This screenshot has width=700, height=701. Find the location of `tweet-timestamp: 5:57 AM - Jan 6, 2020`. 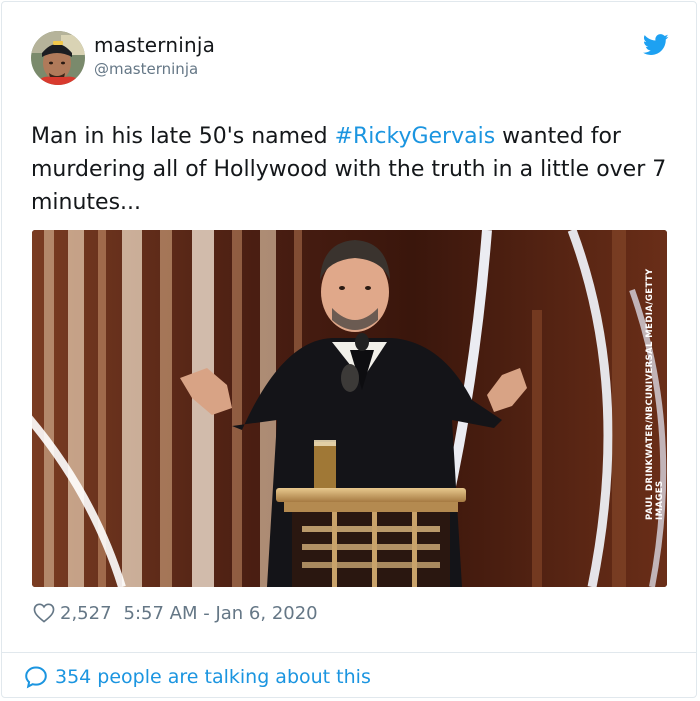

tweet-timestamp: 5:57 AM - Jan 6, 2020 is located at coordinates (221, 613).